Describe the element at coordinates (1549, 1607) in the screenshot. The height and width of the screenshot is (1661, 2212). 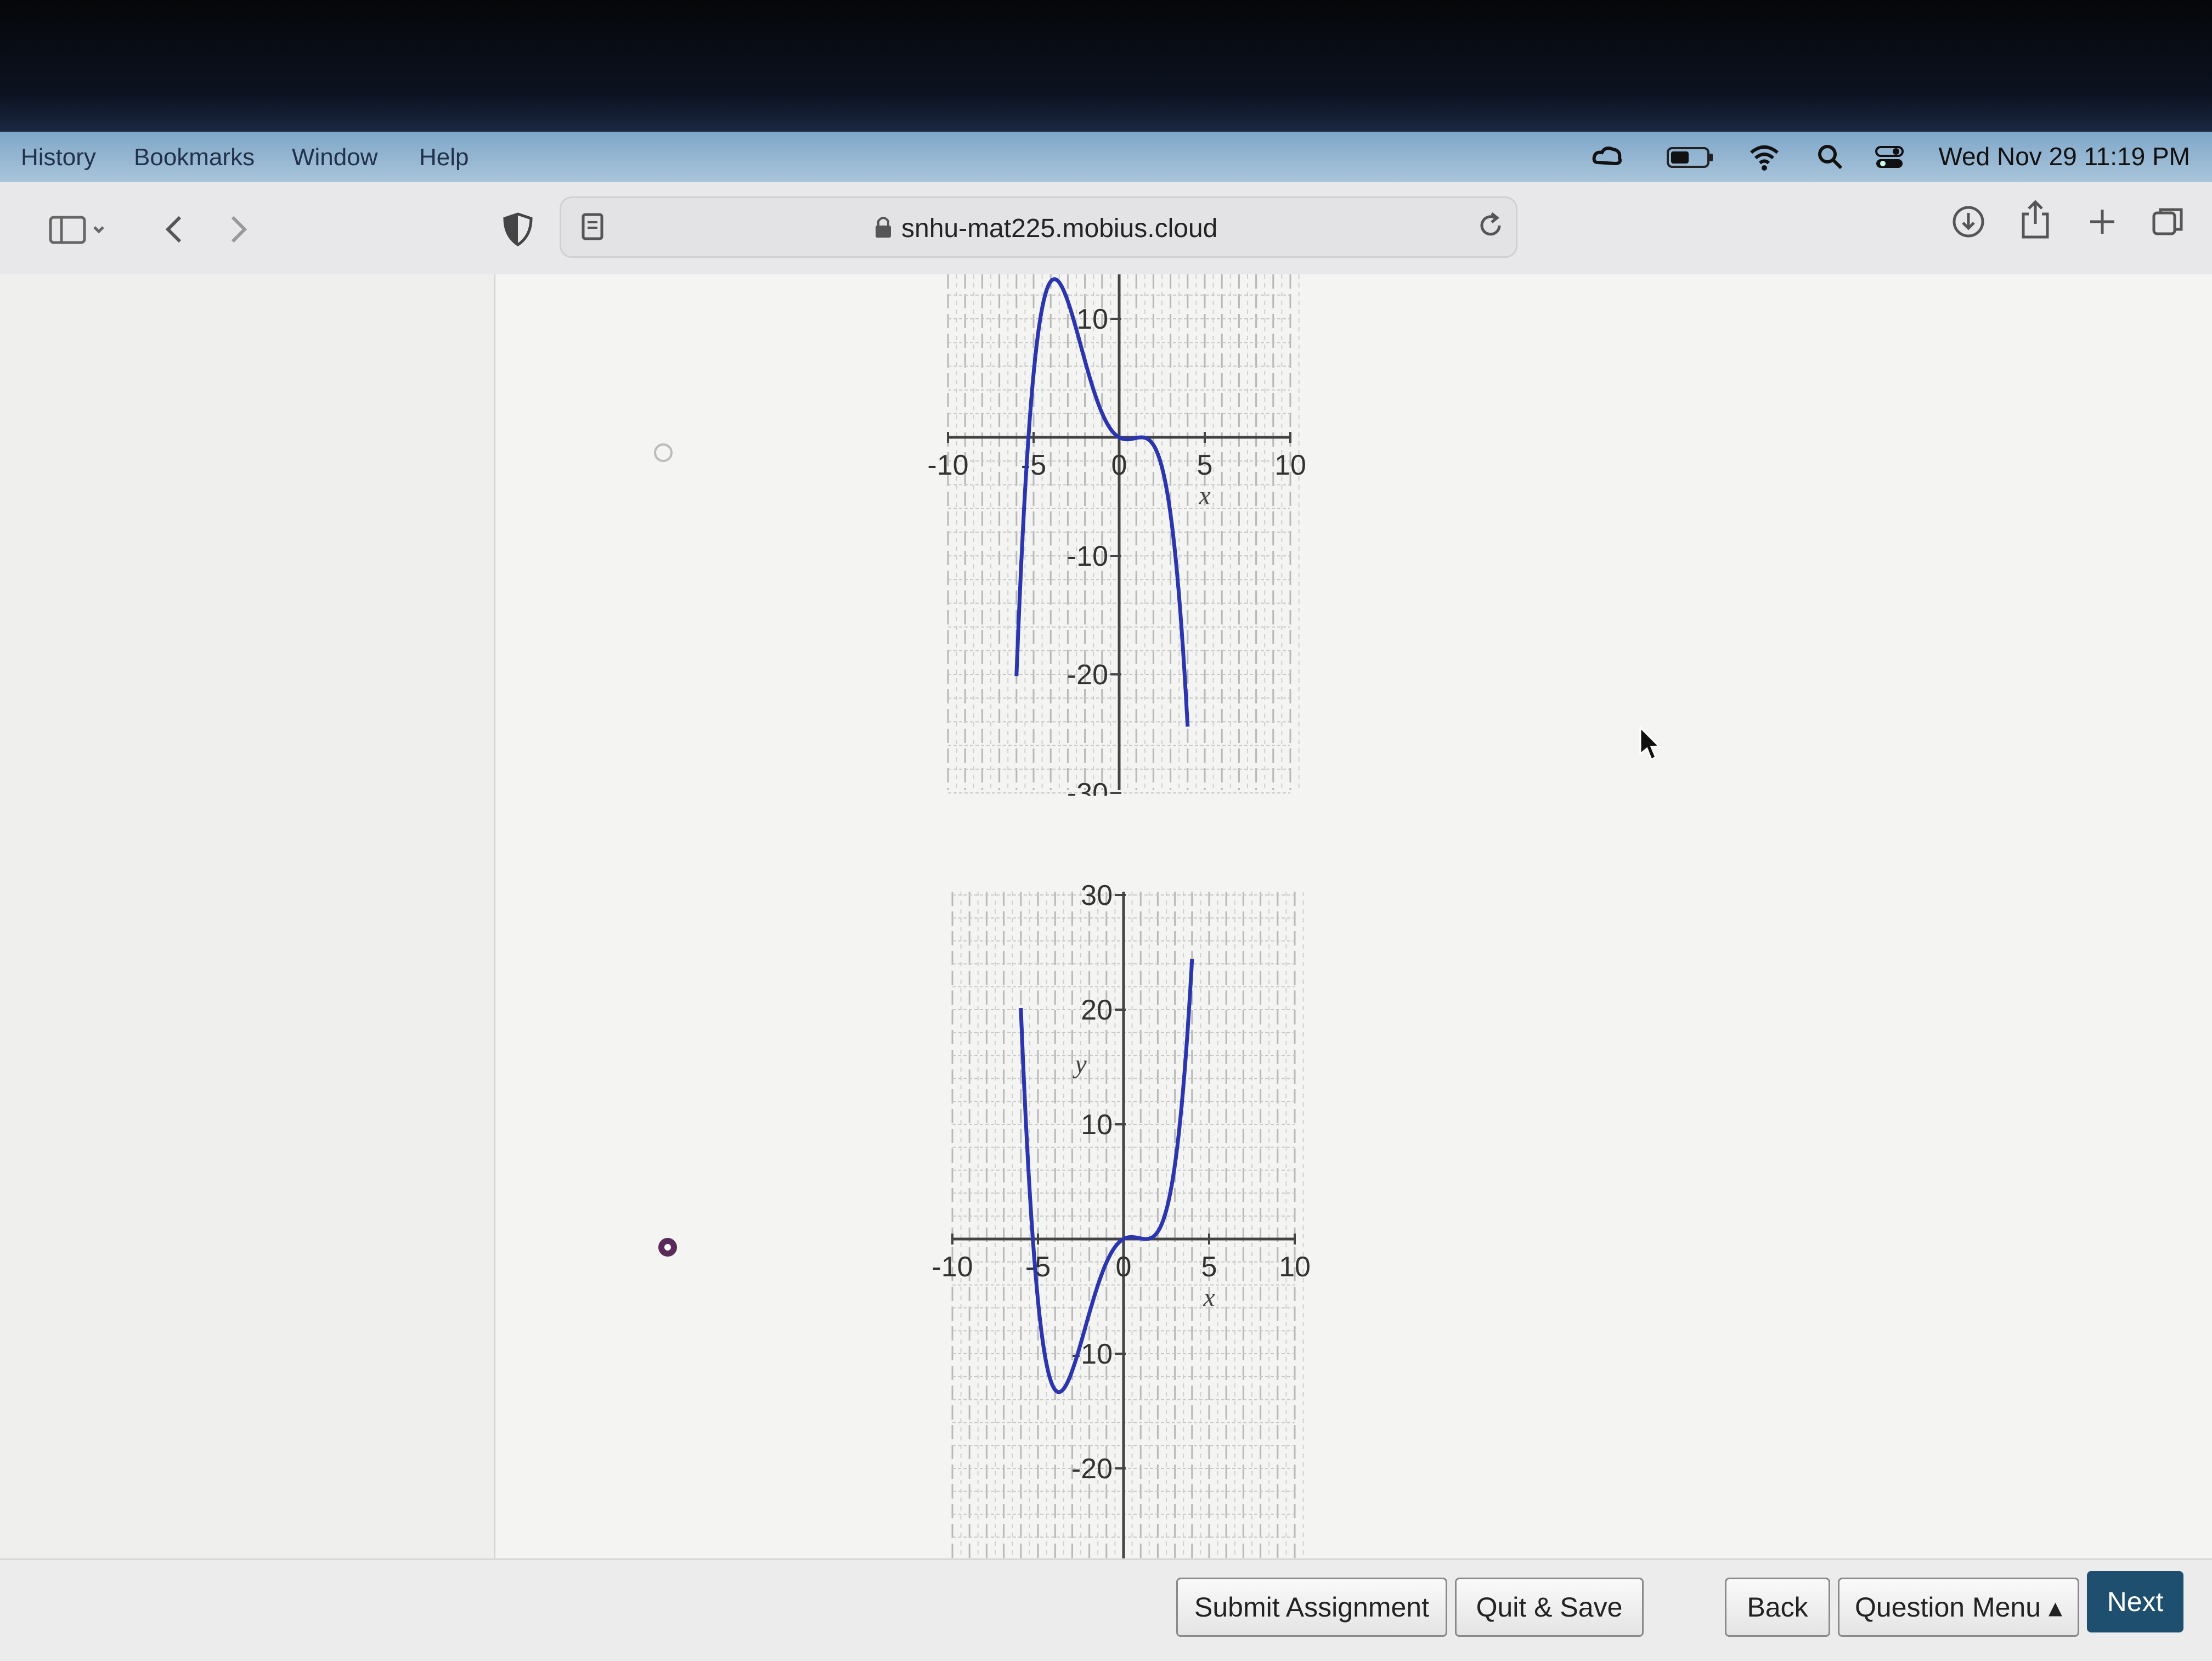
I see `quit-save-button: Quit & Save` at that location.